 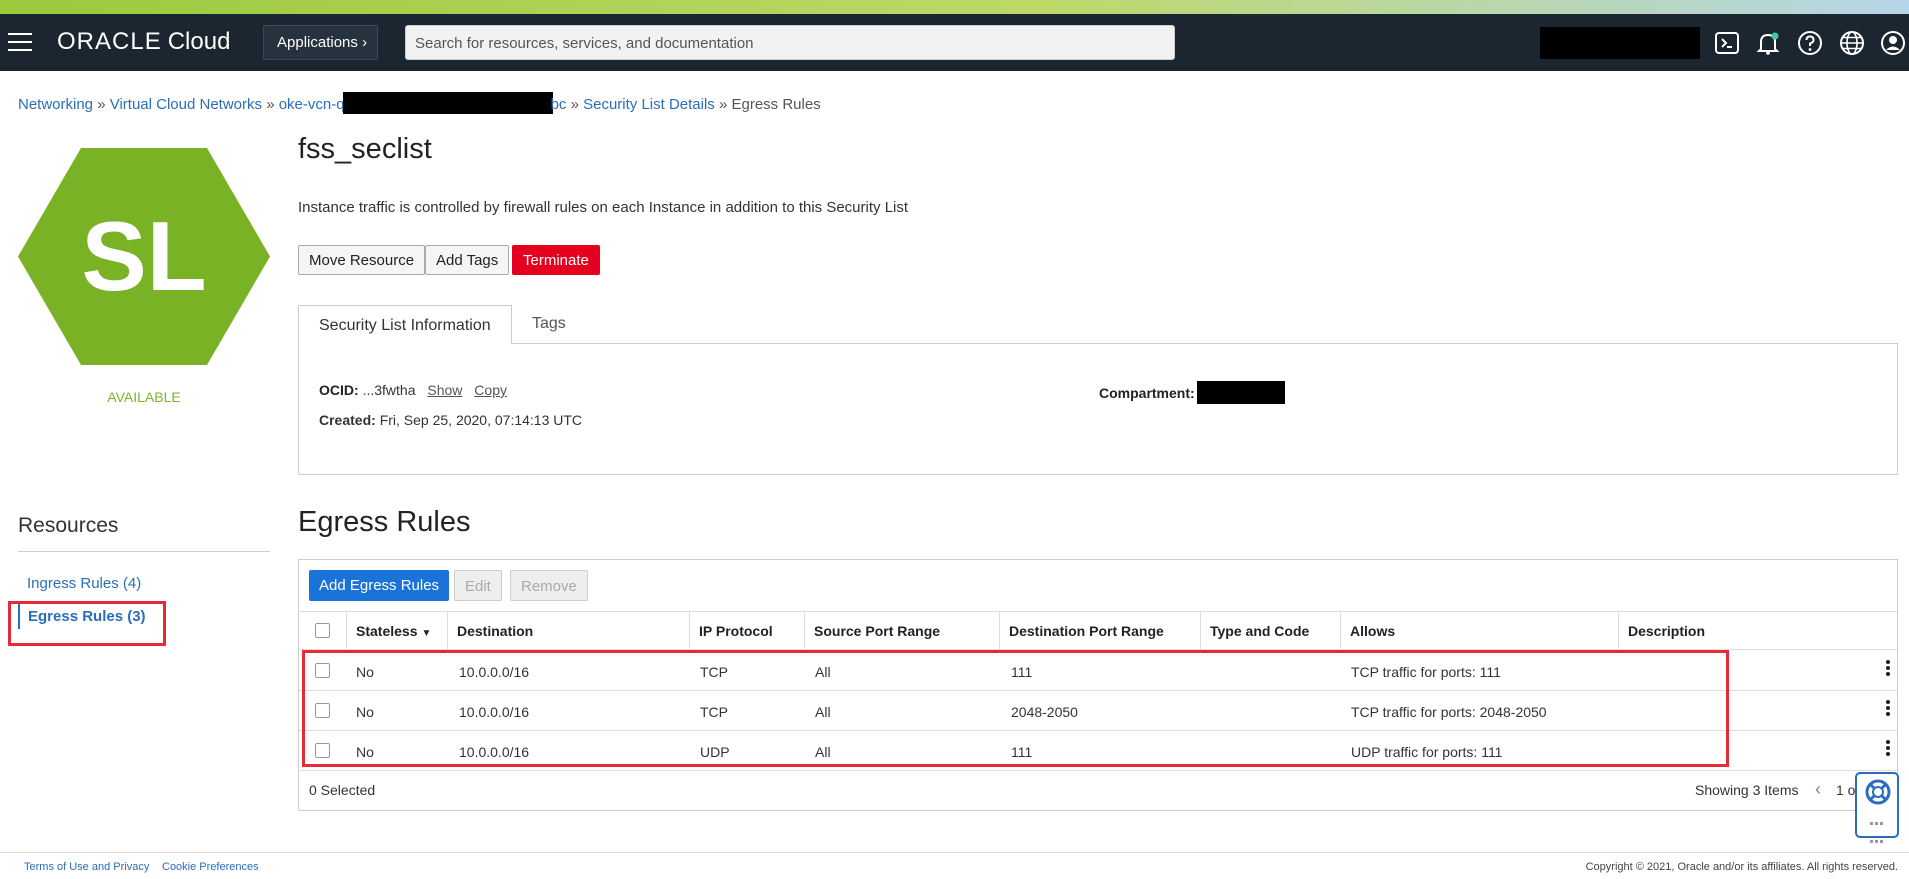 I want to click on applications-button: Applications ›, so click(x=320, y=42).